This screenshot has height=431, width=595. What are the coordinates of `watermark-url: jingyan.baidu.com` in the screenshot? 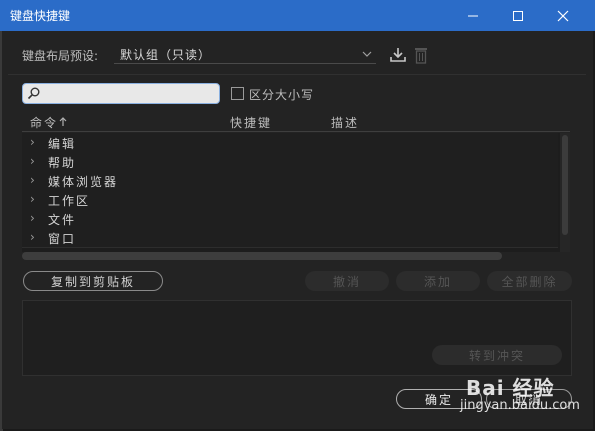 It's located at (520, 405).